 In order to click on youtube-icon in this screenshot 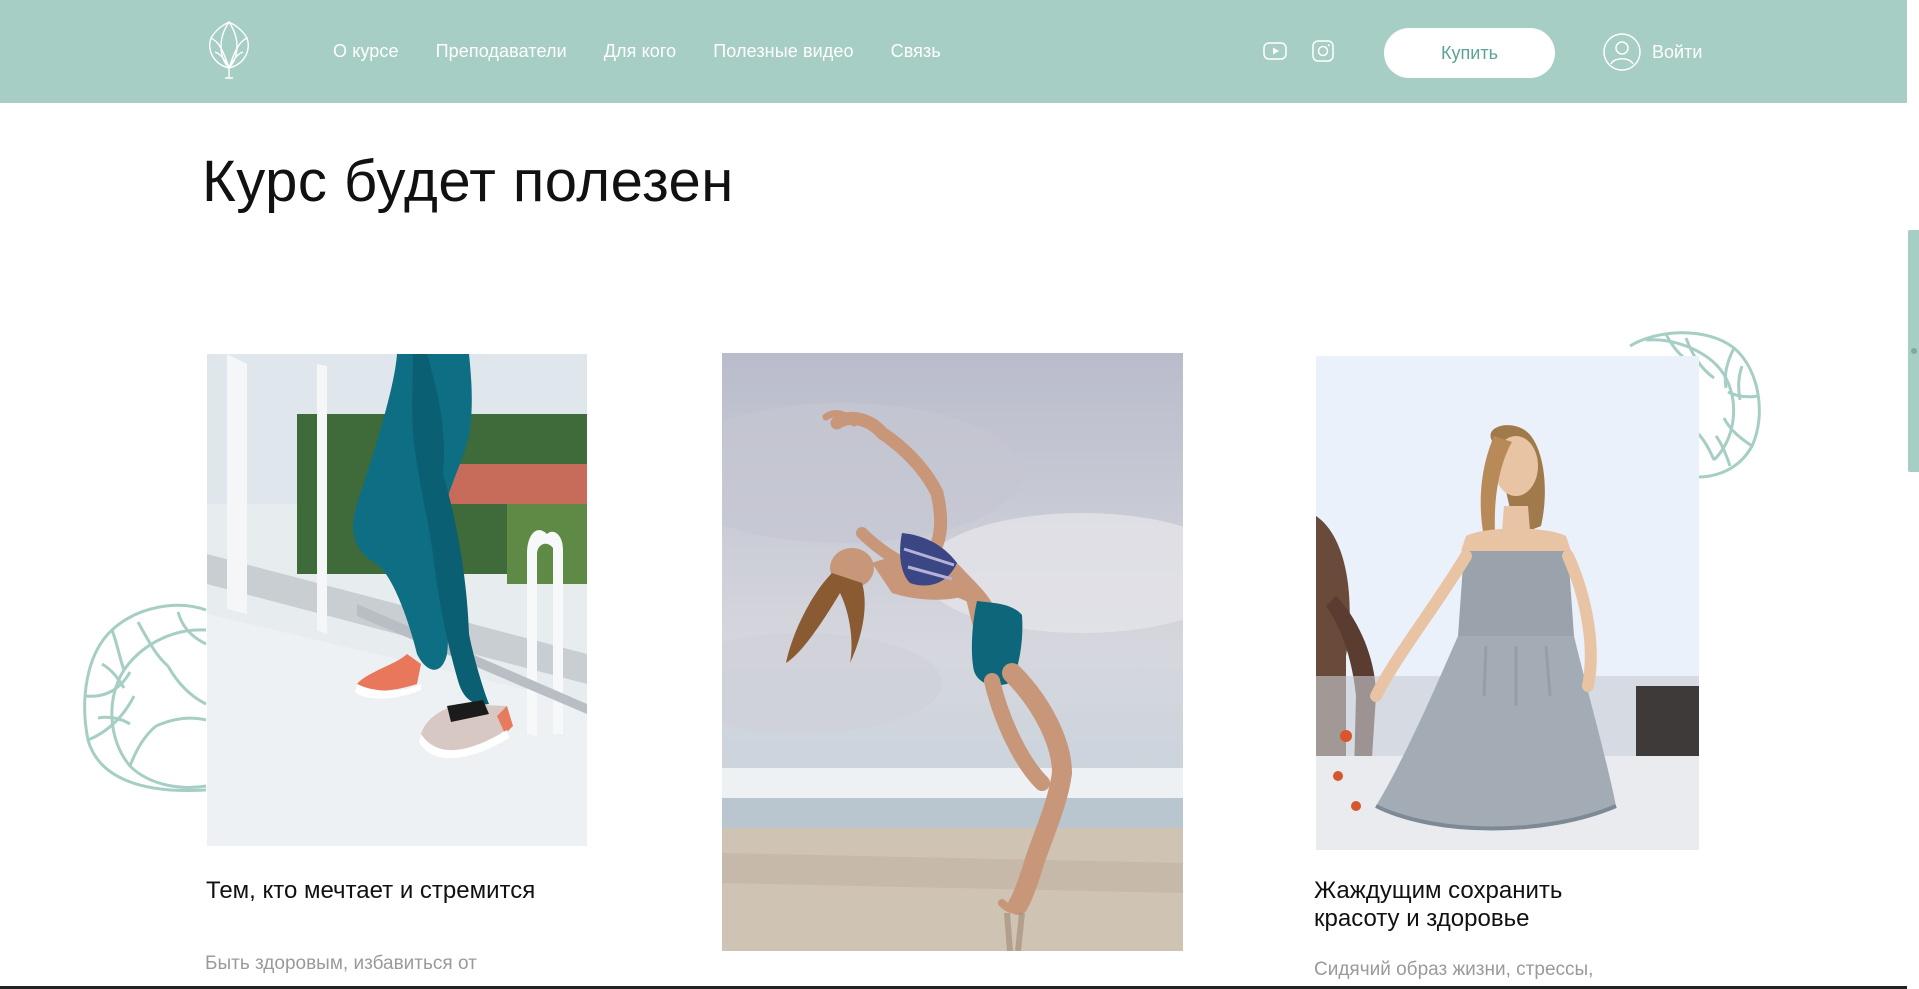, I will do `click(1275, 51)`.